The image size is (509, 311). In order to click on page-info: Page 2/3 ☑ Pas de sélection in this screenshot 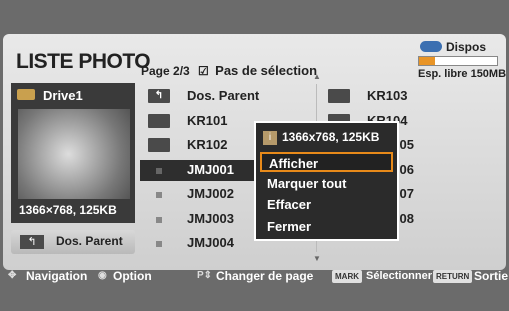, I will do `click(229, 70)`.